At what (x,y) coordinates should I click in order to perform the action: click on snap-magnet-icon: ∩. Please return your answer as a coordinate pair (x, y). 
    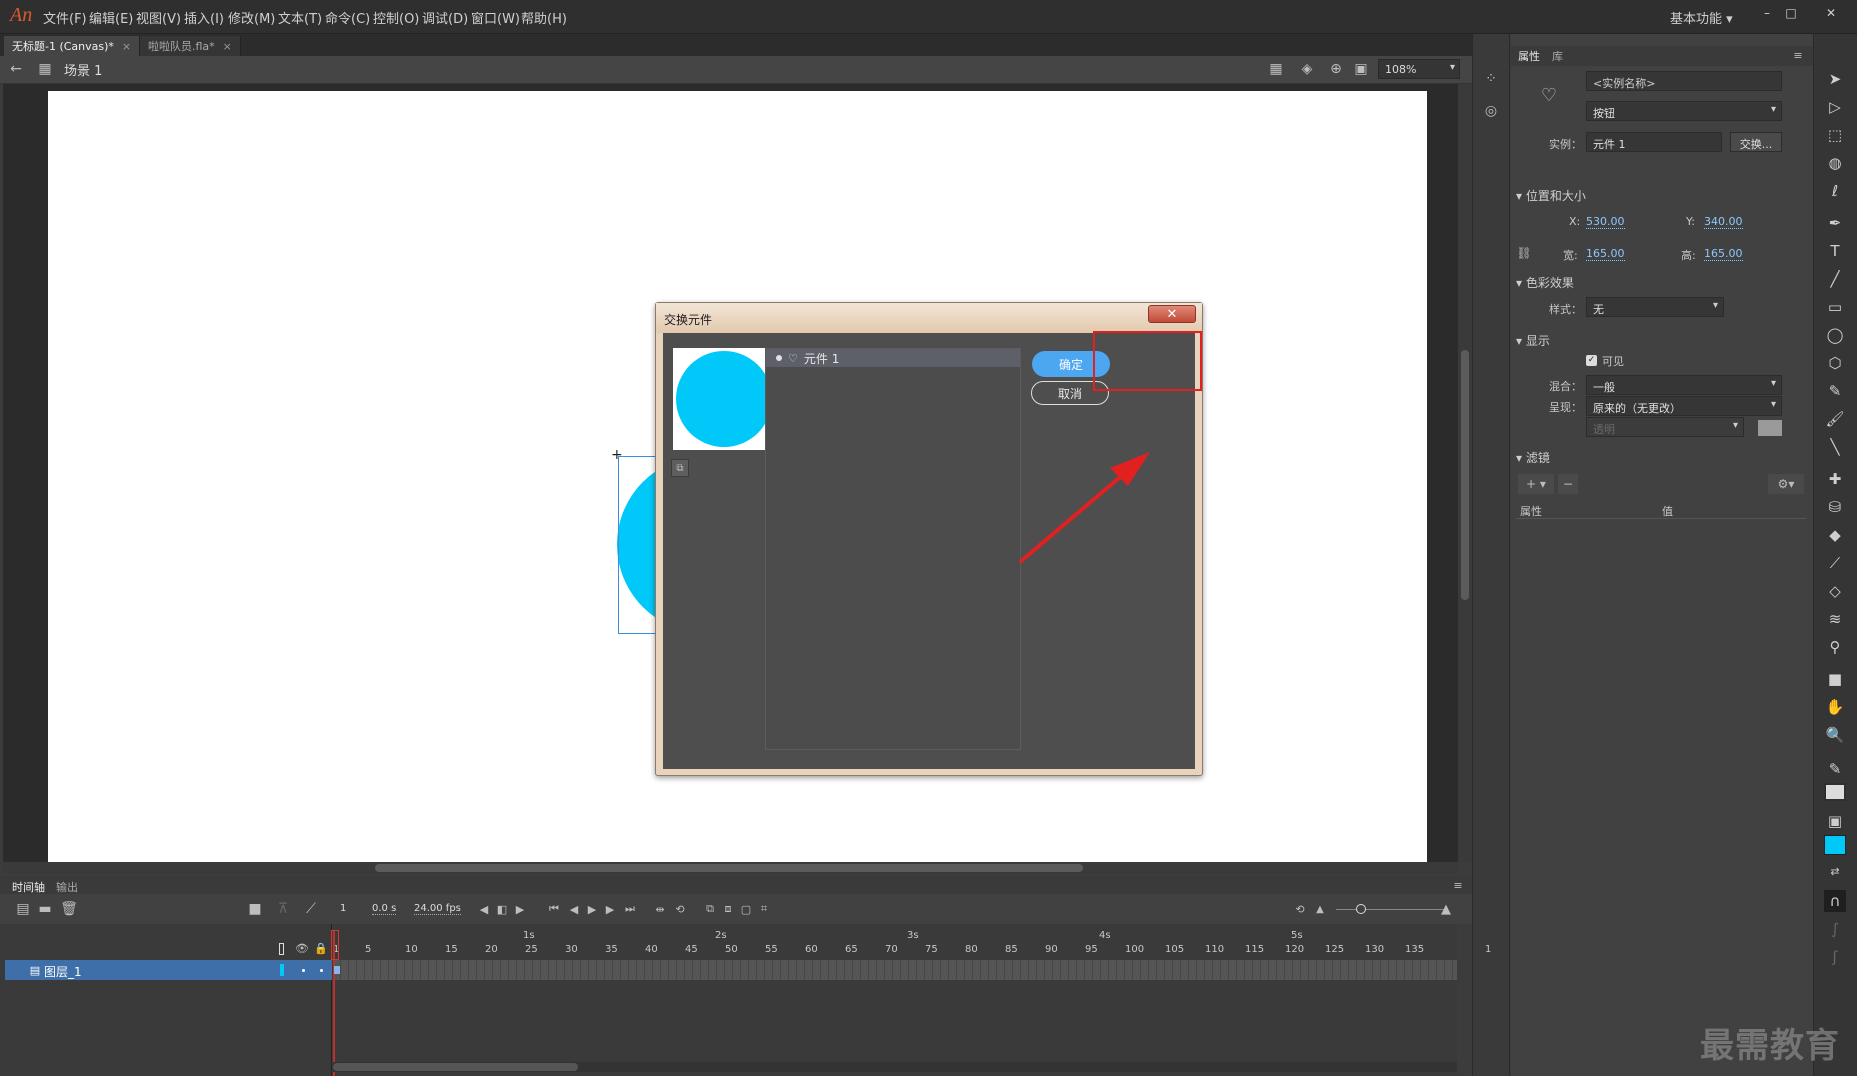
    Looking at the image, I should click on (1835, 901).